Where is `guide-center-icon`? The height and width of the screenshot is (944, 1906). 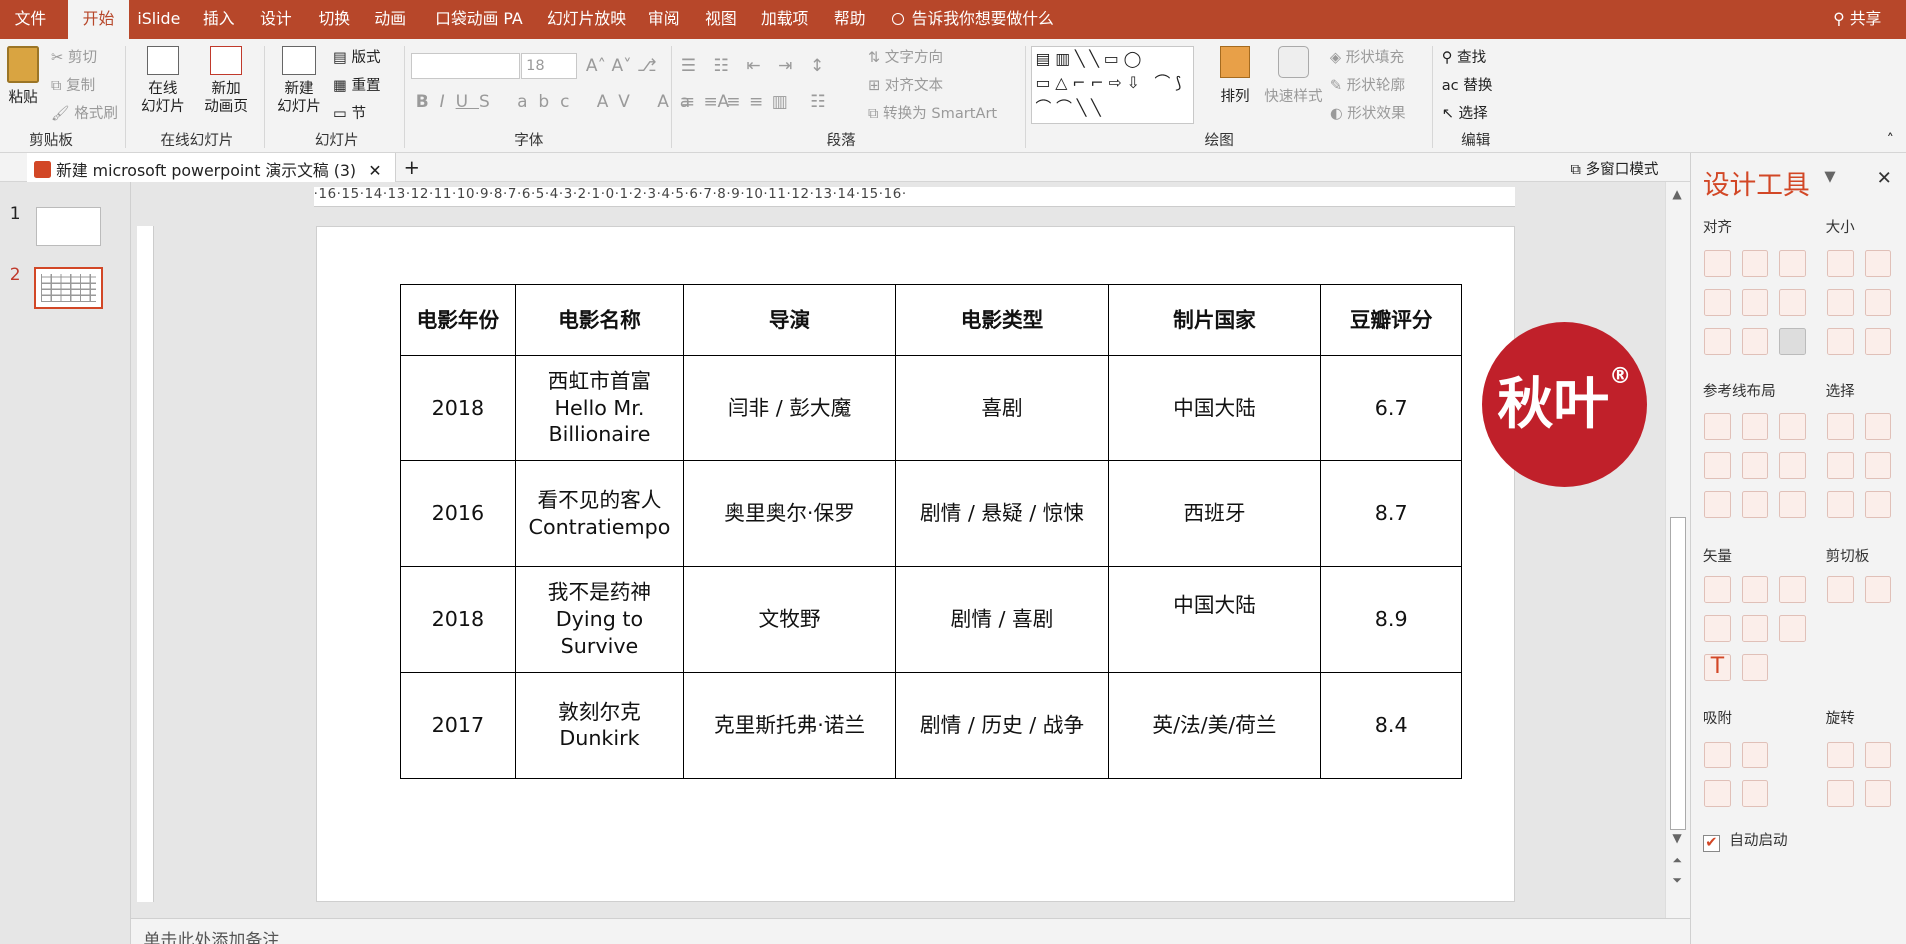 guide-center-icon is located at coordinates (1755, 427).